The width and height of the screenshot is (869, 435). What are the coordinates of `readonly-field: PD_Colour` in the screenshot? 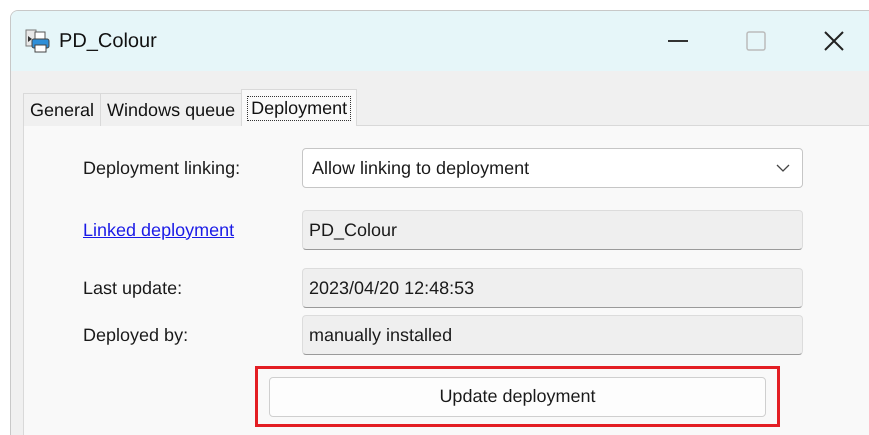 It's located at (552, 230).